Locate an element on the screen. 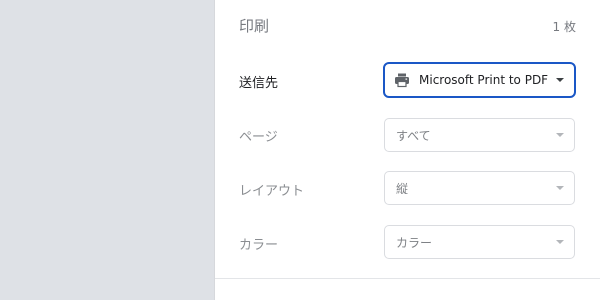 The image size is (600, 300). color-value: カラー is located at coordinates (414, 242).